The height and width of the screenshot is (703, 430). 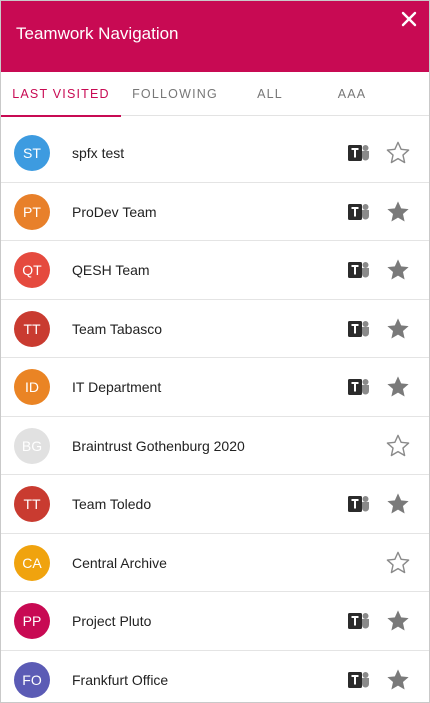 What do you see at coordinates (215, 387) in the screenshot?
I see `list-item: ID IT Department` at bounding box center [215, 387].